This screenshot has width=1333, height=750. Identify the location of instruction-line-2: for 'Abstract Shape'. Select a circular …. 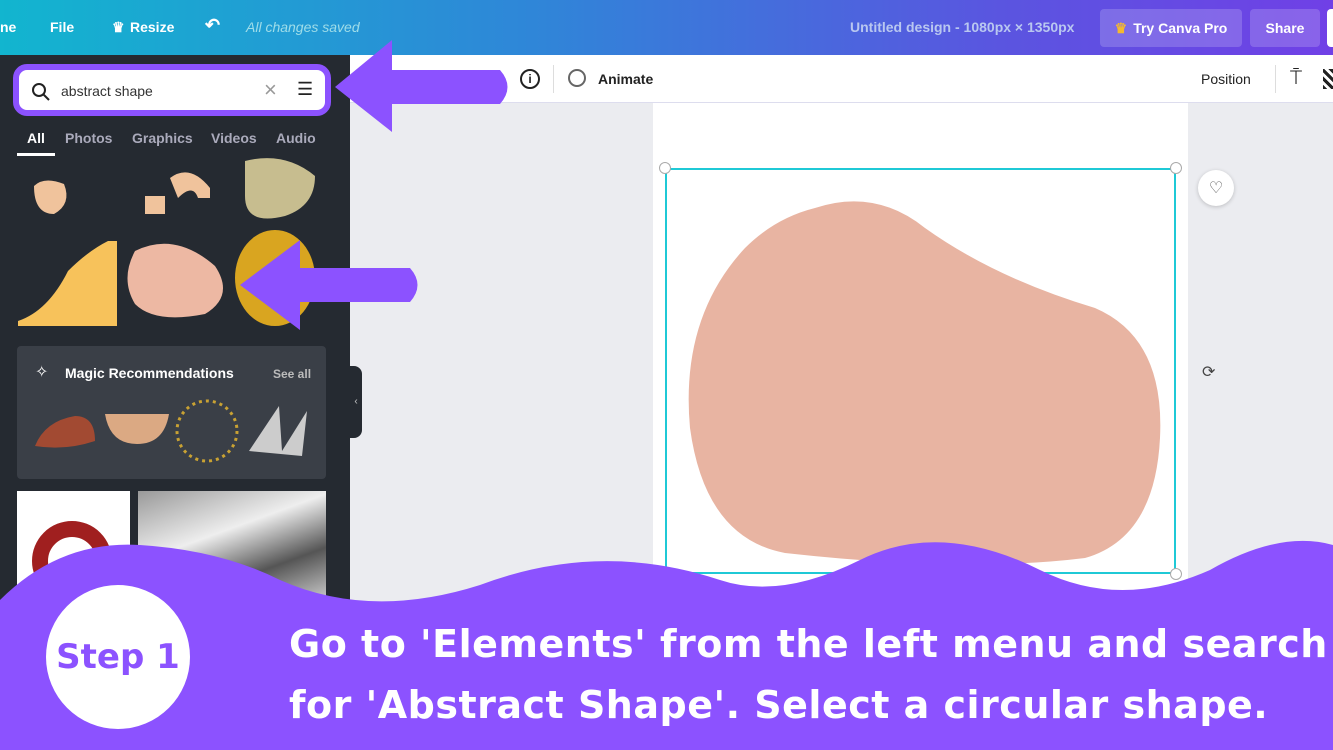
(779, 705).